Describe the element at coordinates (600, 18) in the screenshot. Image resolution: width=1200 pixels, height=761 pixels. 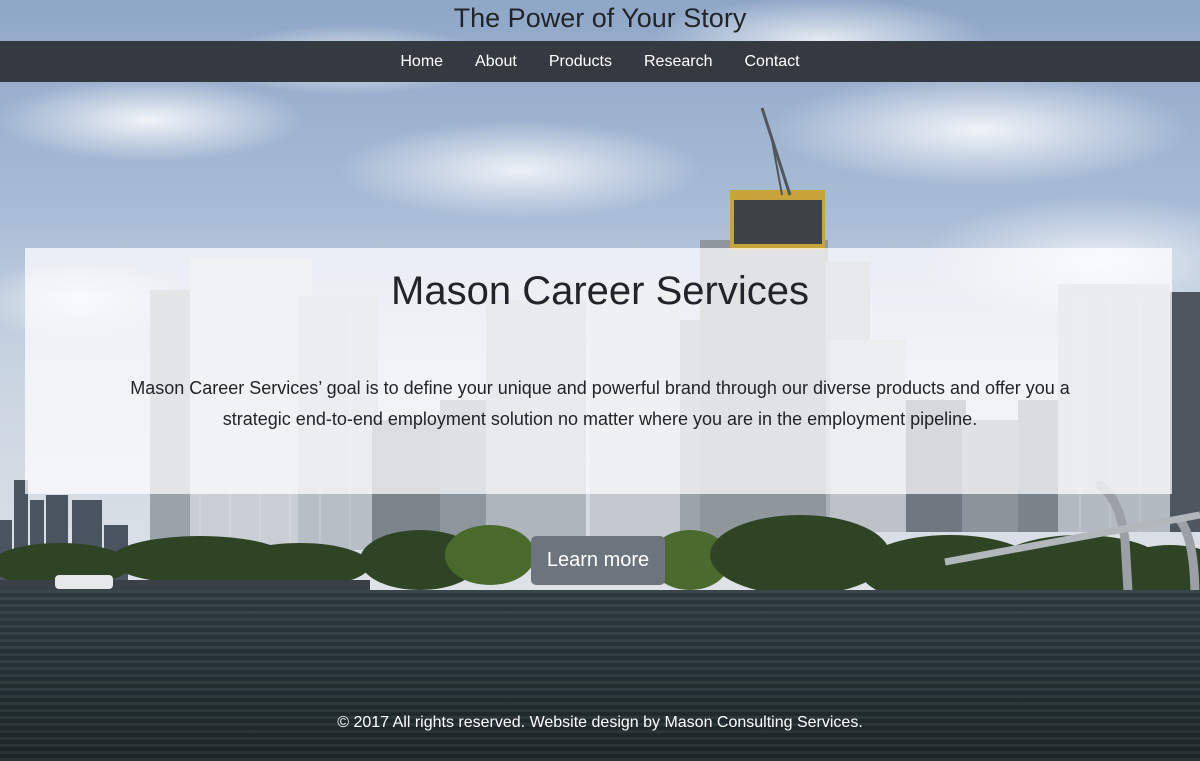
I see `site-title: The Power of Your Story` at that location.